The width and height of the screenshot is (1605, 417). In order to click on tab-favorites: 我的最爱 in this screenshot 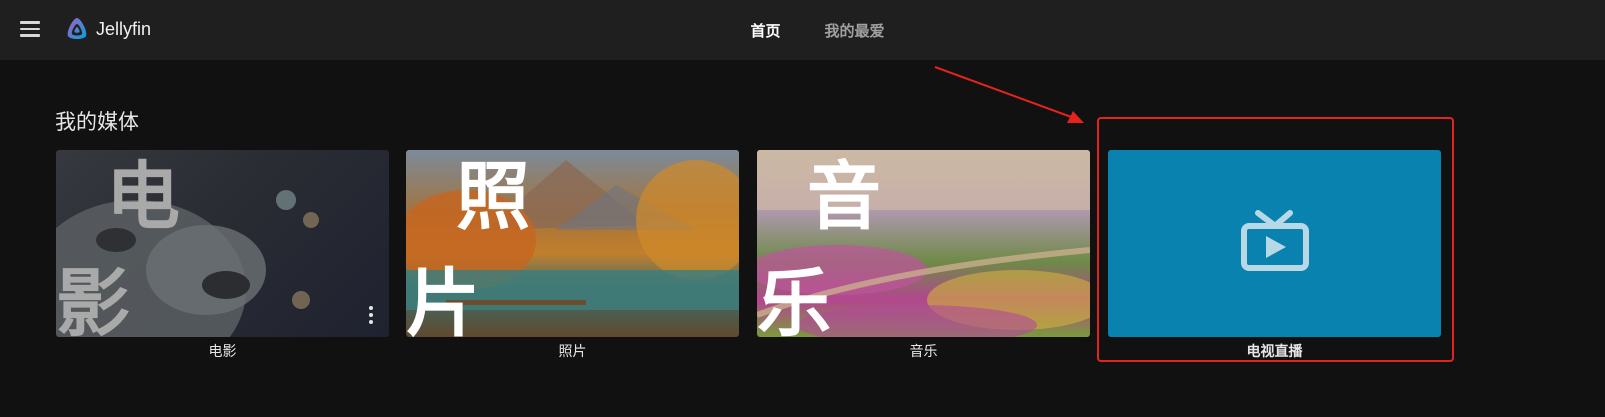, I will do `click(855, 30)`.